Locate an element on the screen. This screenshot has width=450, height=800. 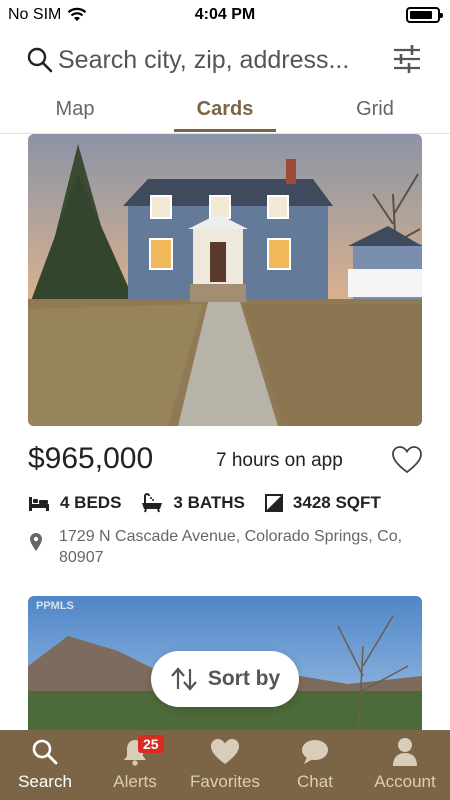
sqft-stat: 3428 SQFT is located at coordinates (322, 503).